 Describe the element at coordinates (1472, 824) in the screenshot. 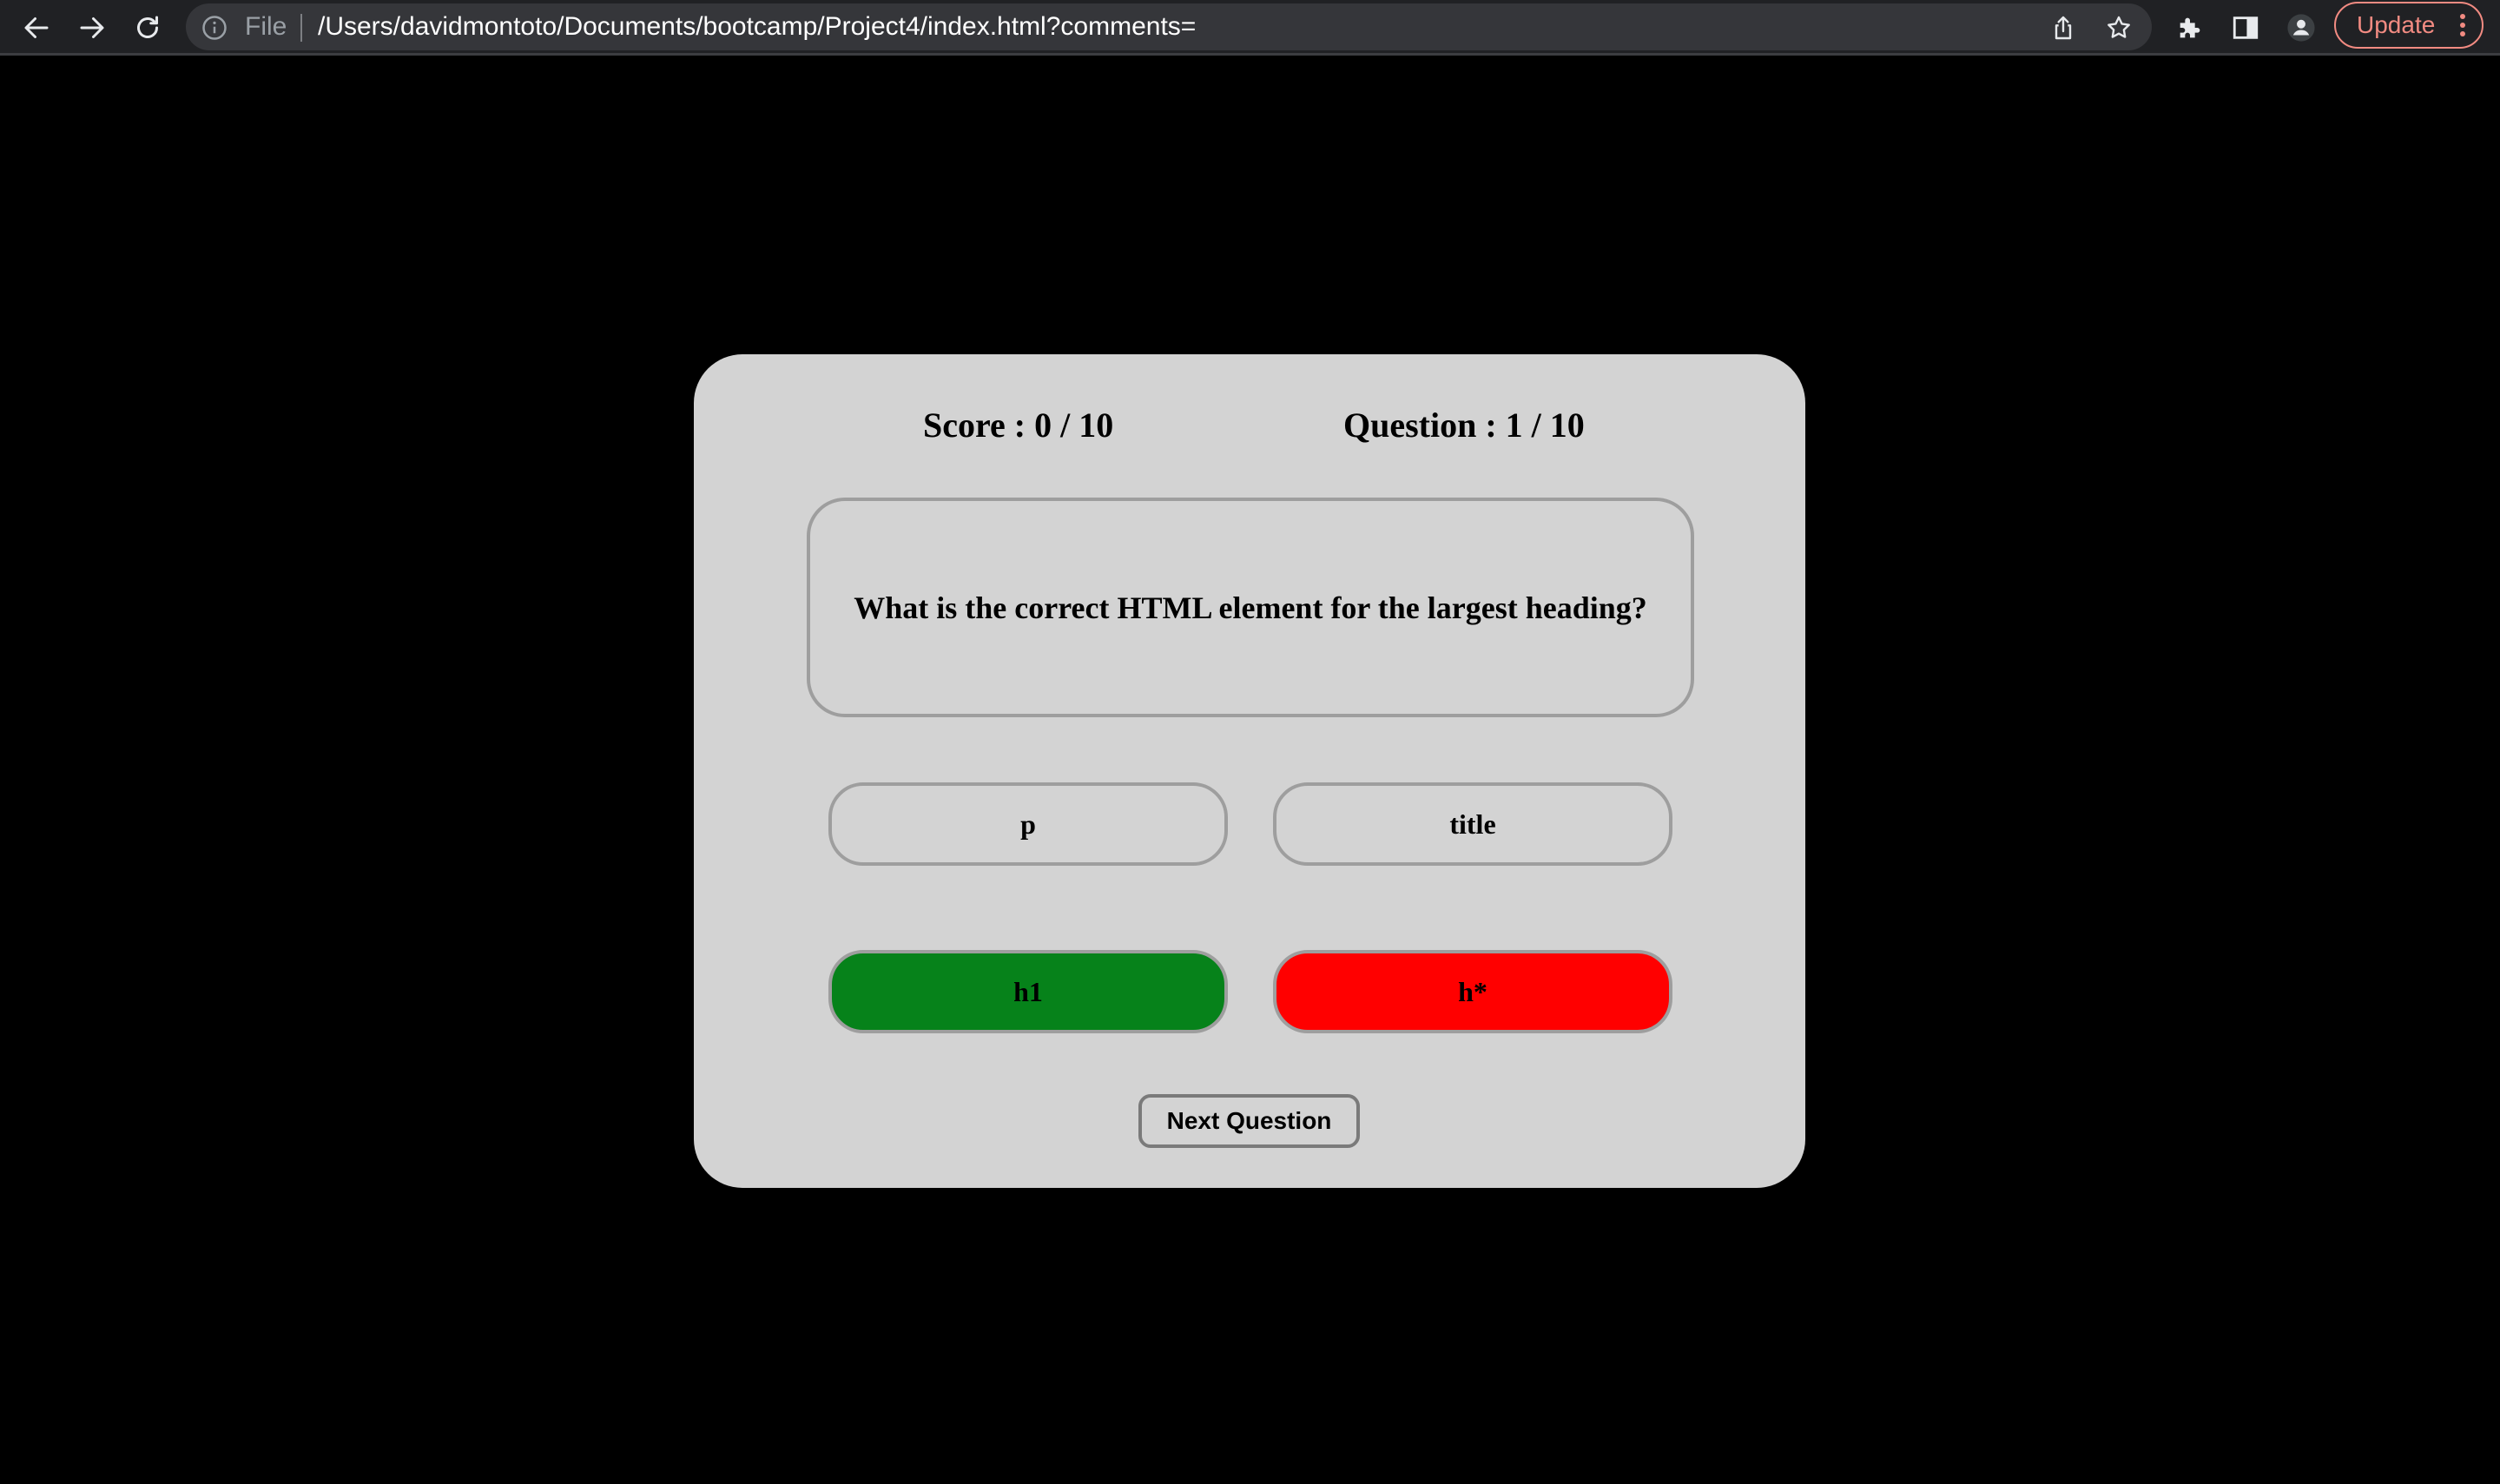

I see `answer-button-2: title` at that location.